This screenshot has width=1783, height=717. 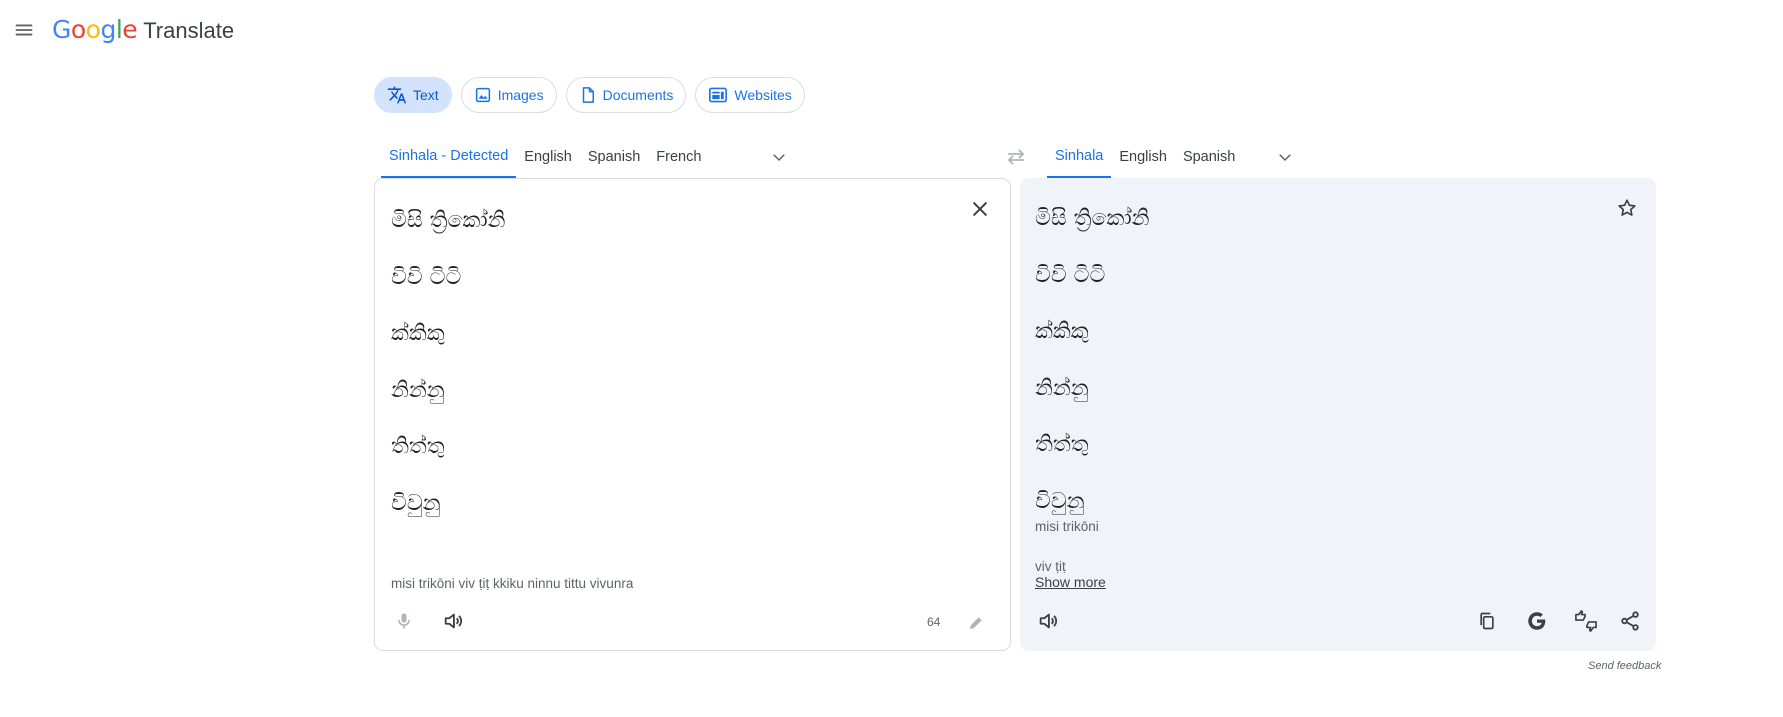 I want to click on target-language-english: English, so click(x=1143, y=157).